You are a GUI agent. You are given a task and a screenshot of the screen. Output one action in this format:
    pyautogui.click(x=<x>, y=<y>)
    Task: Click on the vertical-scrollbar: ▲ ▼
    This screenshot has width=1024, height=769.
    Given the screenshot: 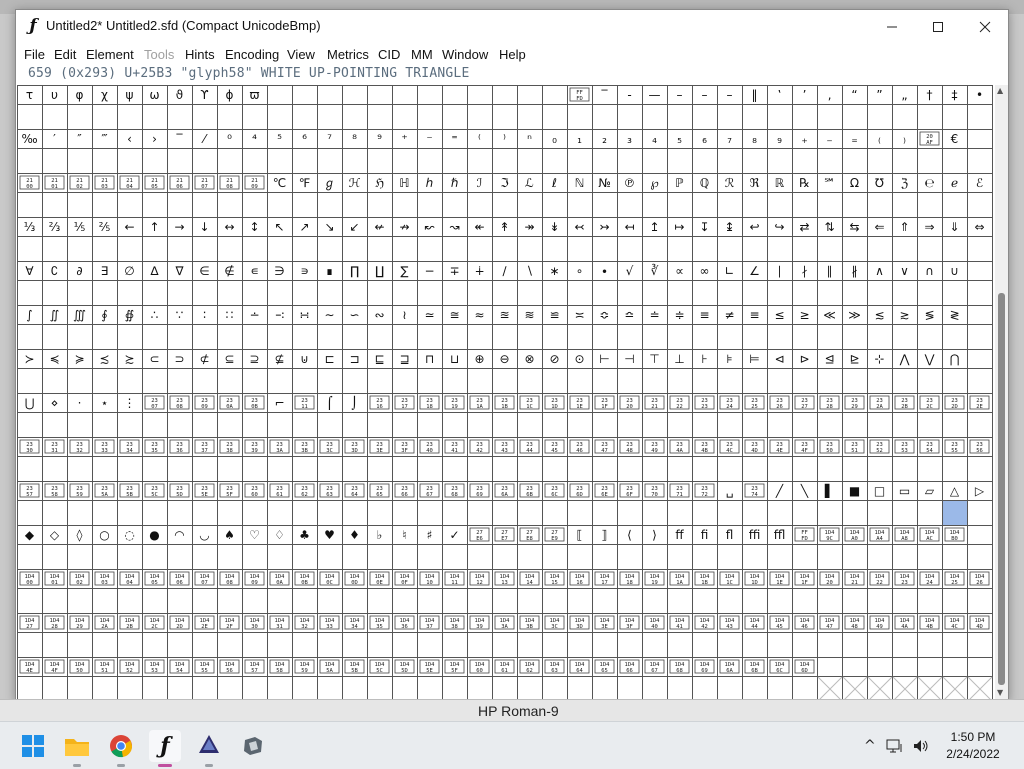 What is the action you would take?
    pyautogui.click(x=1001, y=392)
    